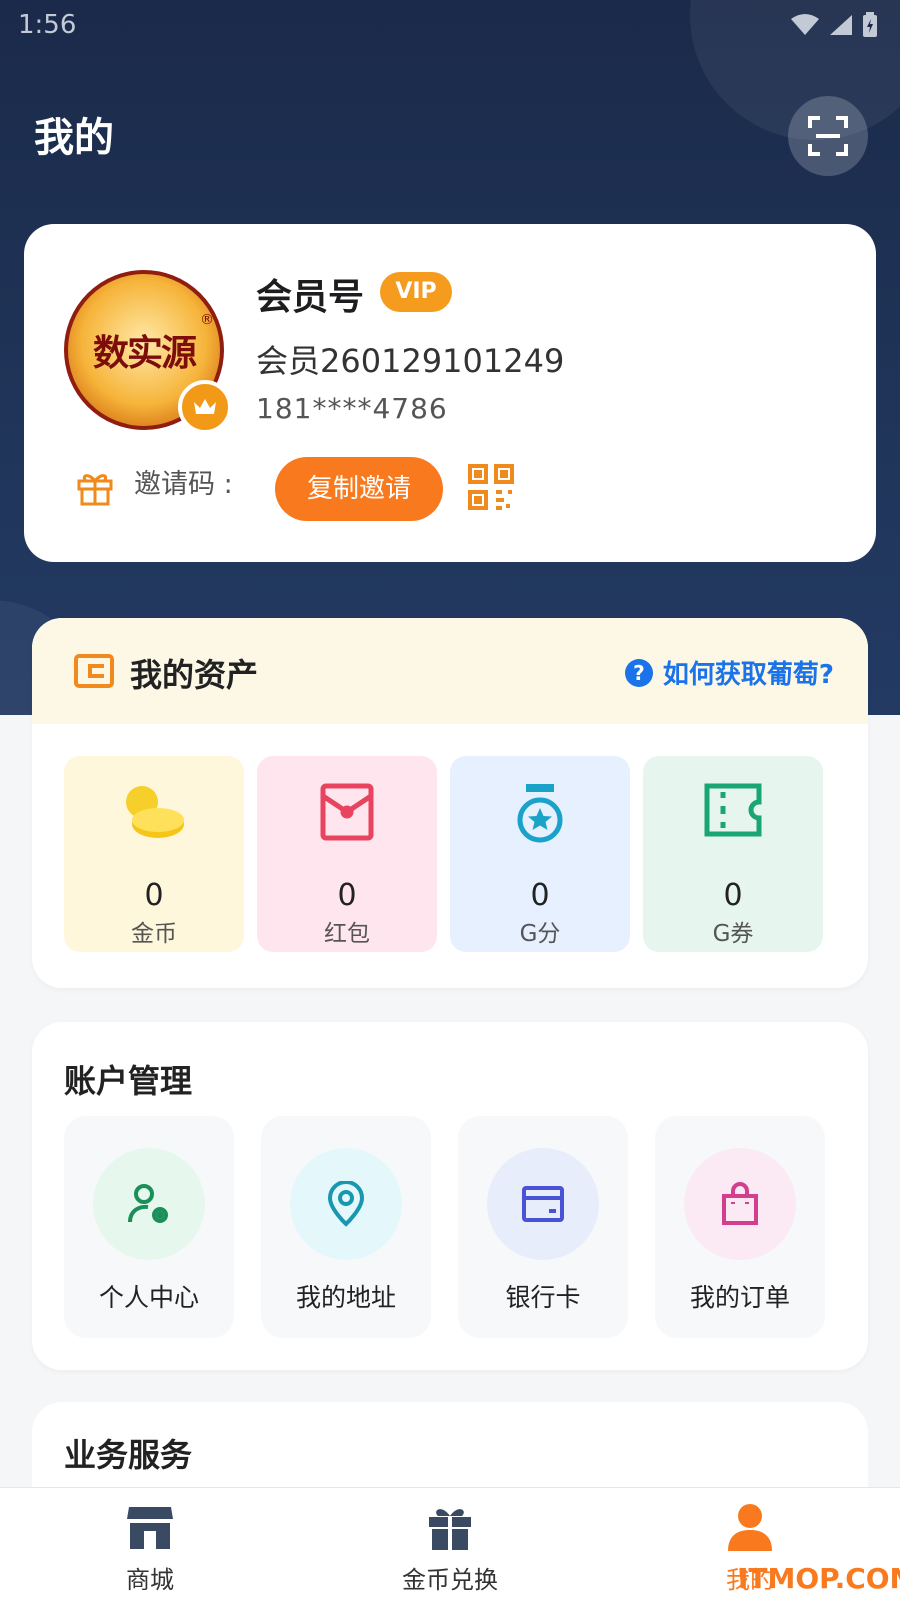 The width and height of the screenshot is (900, 1600). Describe the element at coordinates (154, 934) in the screenshot. I see `asset-label: 金币` at that location.